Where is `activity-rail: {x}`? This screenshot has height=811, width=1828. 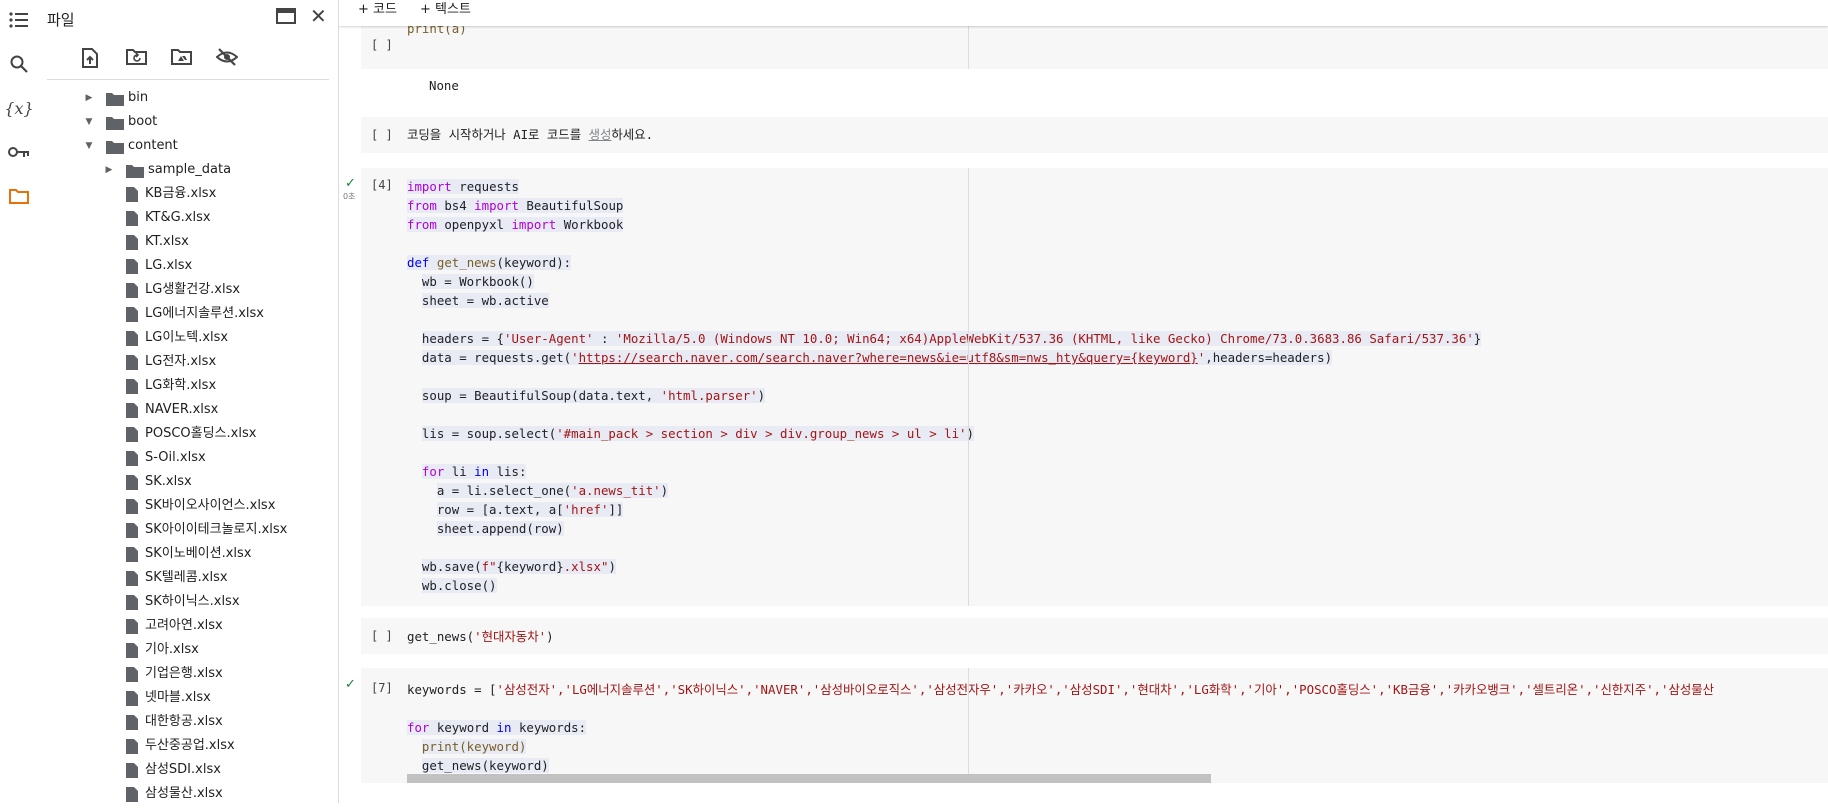 activity-rail: {x} is located at coordinates (19, 401).